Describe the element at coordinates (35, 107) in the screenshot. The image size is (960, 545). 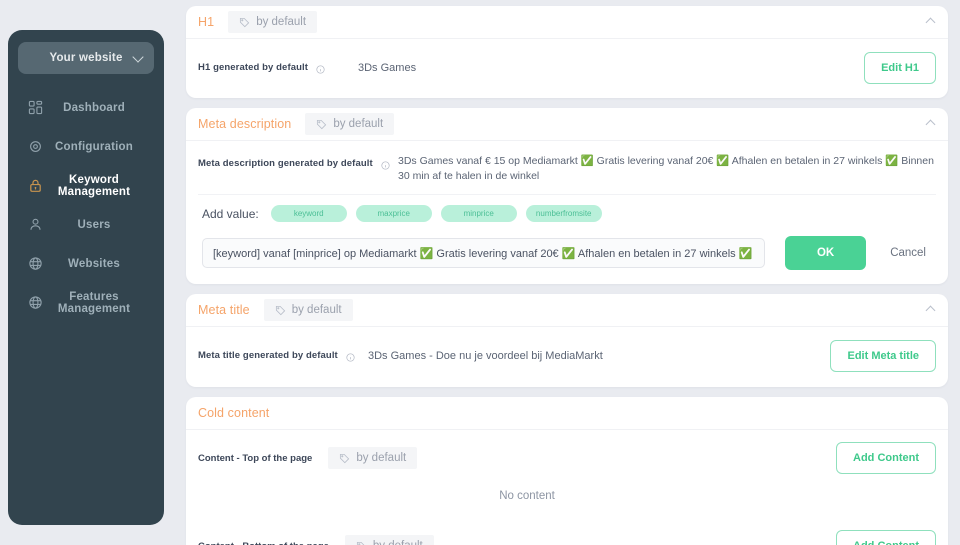
I see `dashboard-icon` at that location.